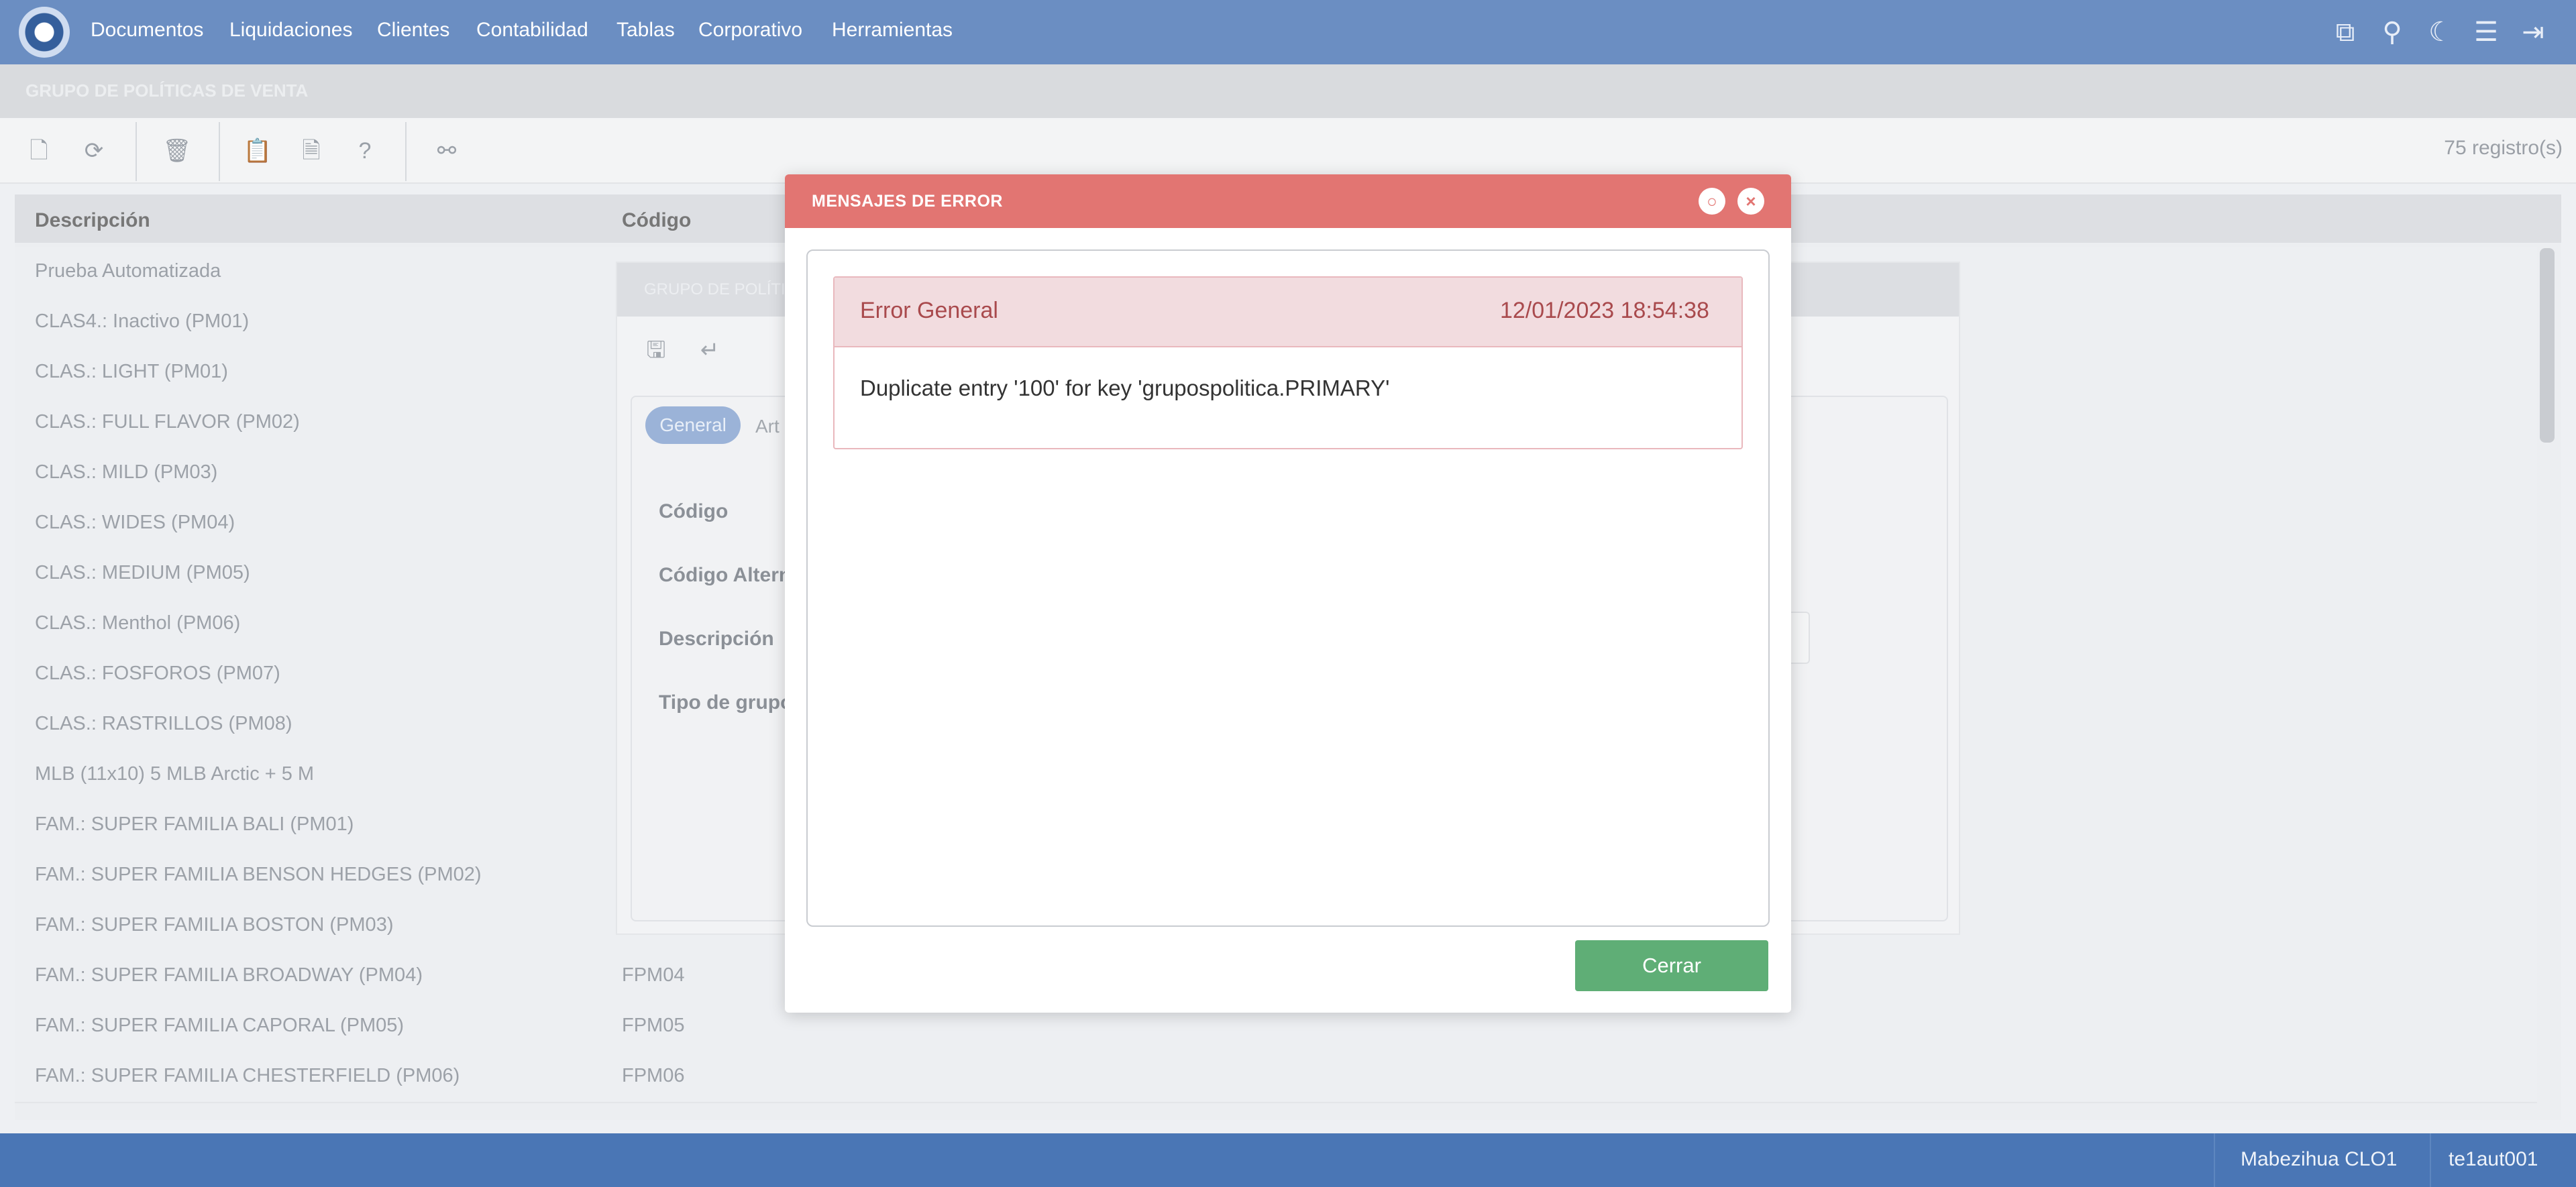  What do you see at coordinates (229, 975) in the screenshot?
I see `cell-descripcion: FAM.: SUPER FAMILIA BROADWAY (PM04)` at bounding box center [229, 975].